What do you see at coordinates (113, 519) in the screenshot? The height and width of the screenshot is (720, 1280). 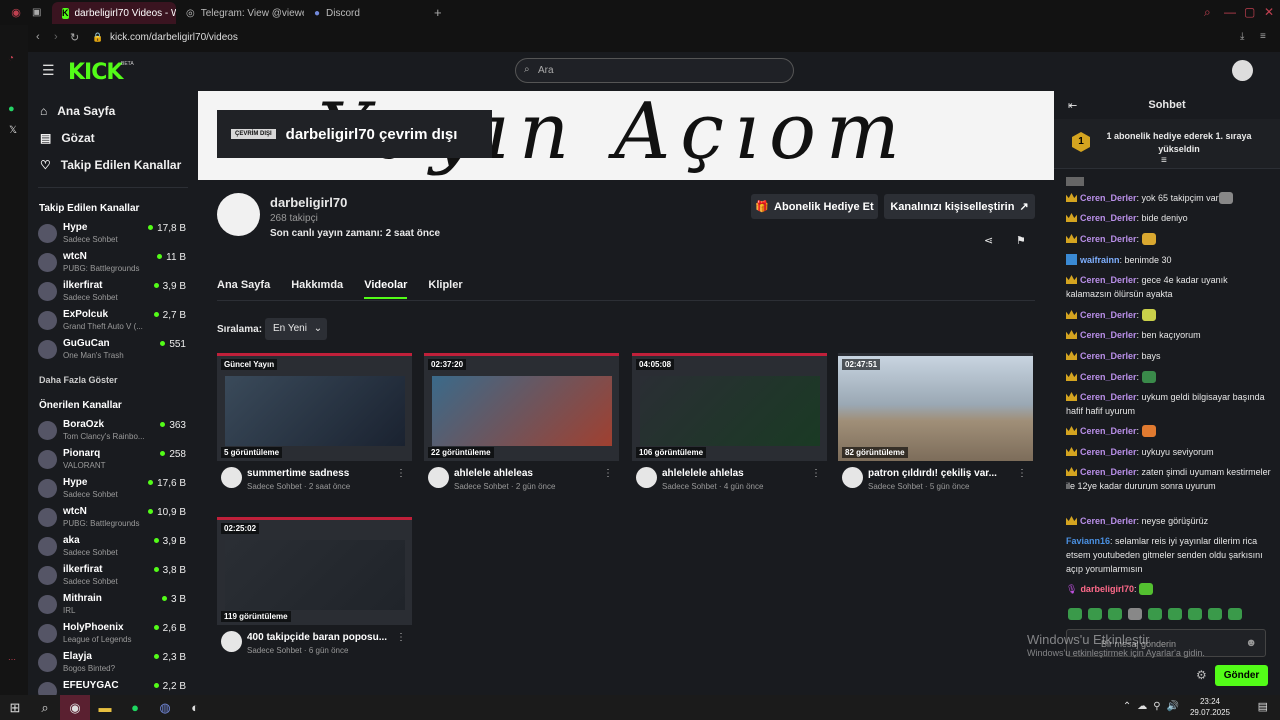 I see `recommended-channel: wtcN PUBG: Battlegrounds 10,9 B` at bounding box center [113, 519].